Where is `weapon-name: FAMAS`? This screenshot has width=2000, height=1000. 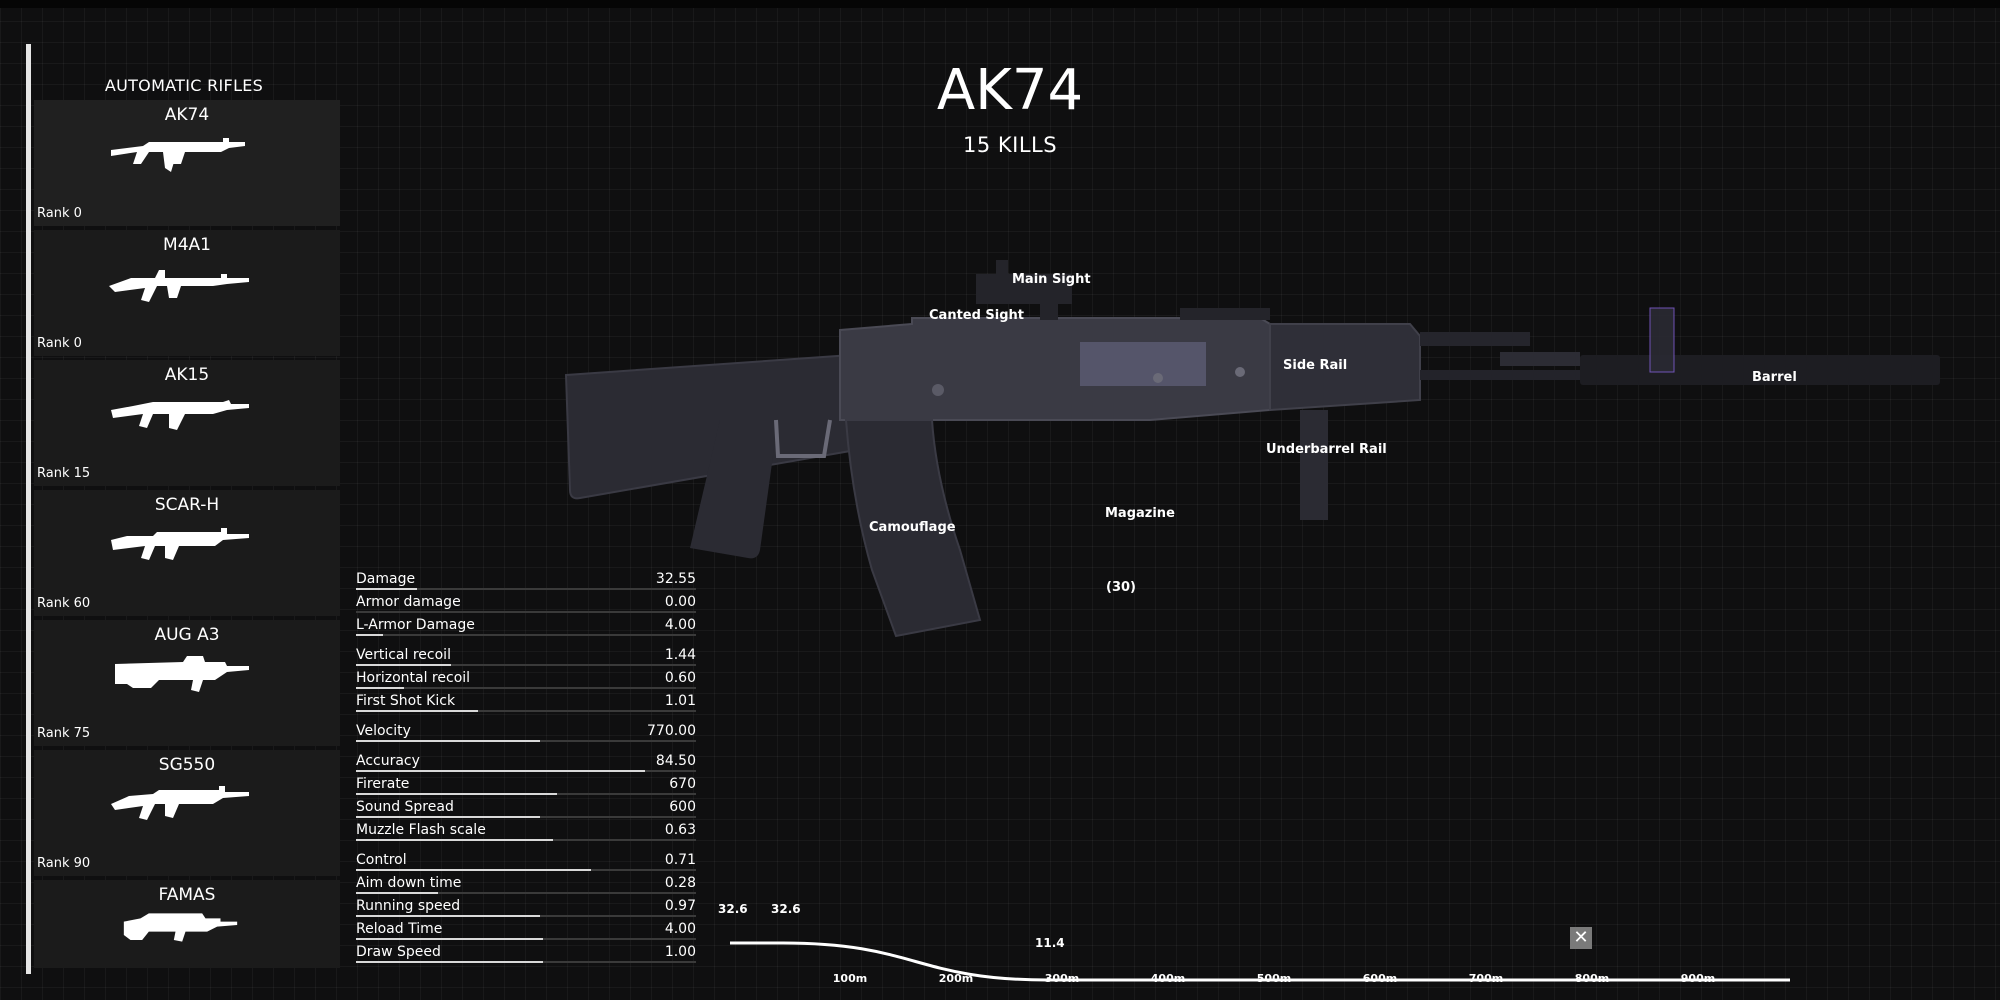 weapon-name: FAMAS is located at coordinates (187, 895).